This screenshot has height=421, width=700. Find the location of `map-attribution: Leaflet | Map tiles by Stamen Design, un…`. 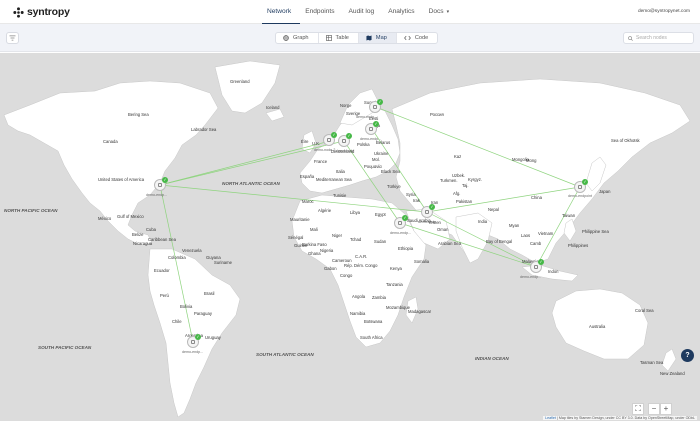

map-attribution: Leaflet | Map tiles by Stamen Design, un… is located at coordinates (620, 418).